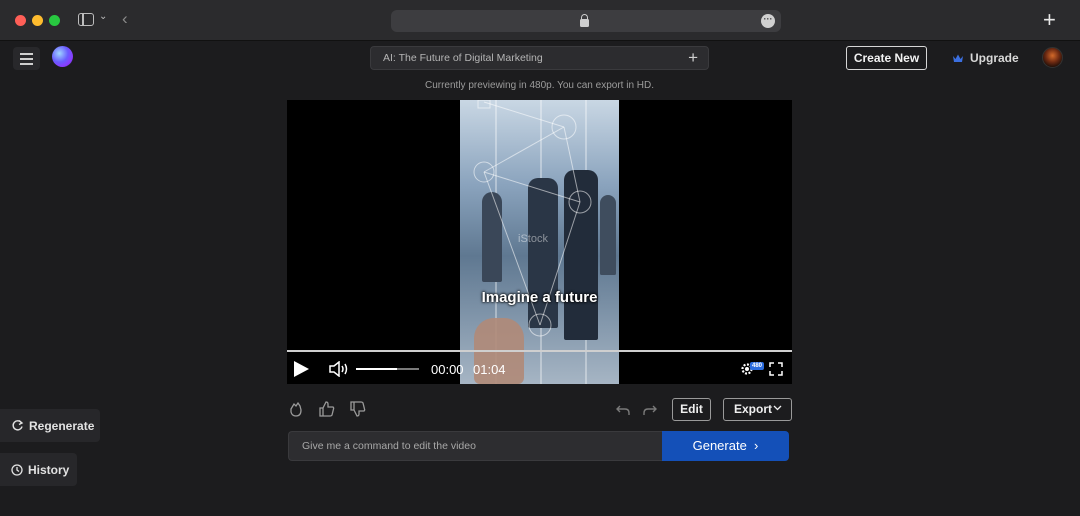 This screenshot has width=1080, height=516. I want to click on new-tab-icon: +, so click(1049, 20).